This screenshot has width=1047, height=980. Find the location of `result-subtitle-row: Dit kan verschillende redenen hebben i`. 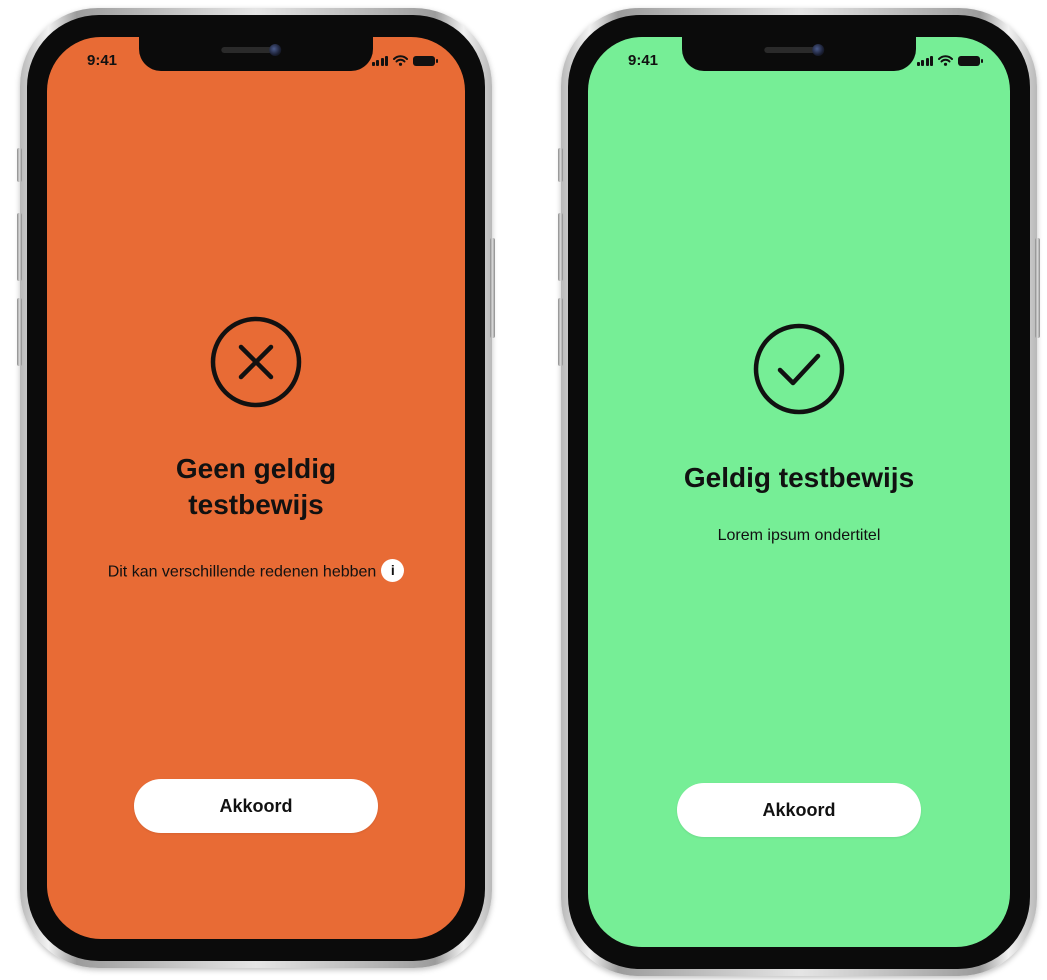

result-subtitle-row: Dit kan verschillende redenen hebben i is located at coordinates (256, 571).